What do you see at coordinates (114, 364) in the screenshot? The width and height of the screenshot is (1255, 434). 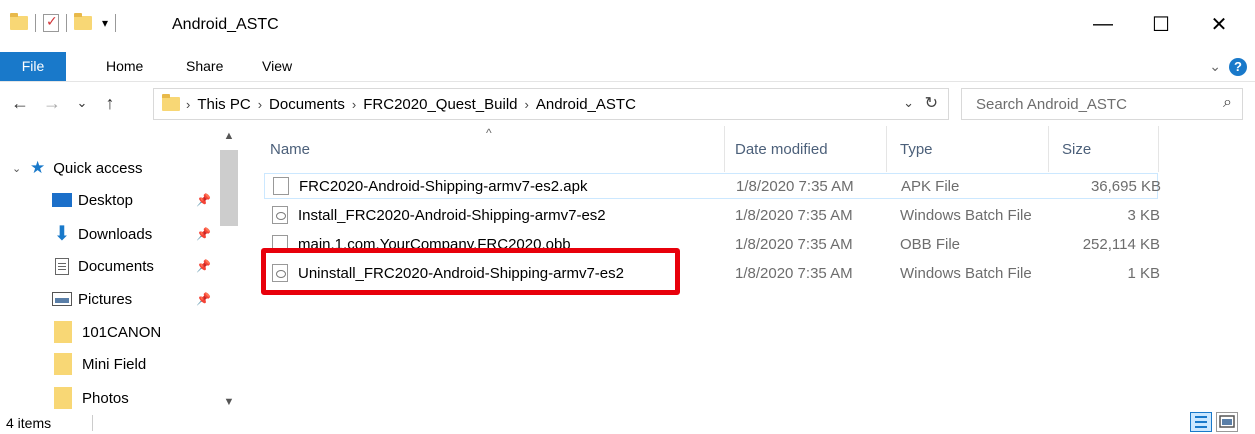 I see `sidebar-item-label: Mini Field` at bounding box center [114, 364].